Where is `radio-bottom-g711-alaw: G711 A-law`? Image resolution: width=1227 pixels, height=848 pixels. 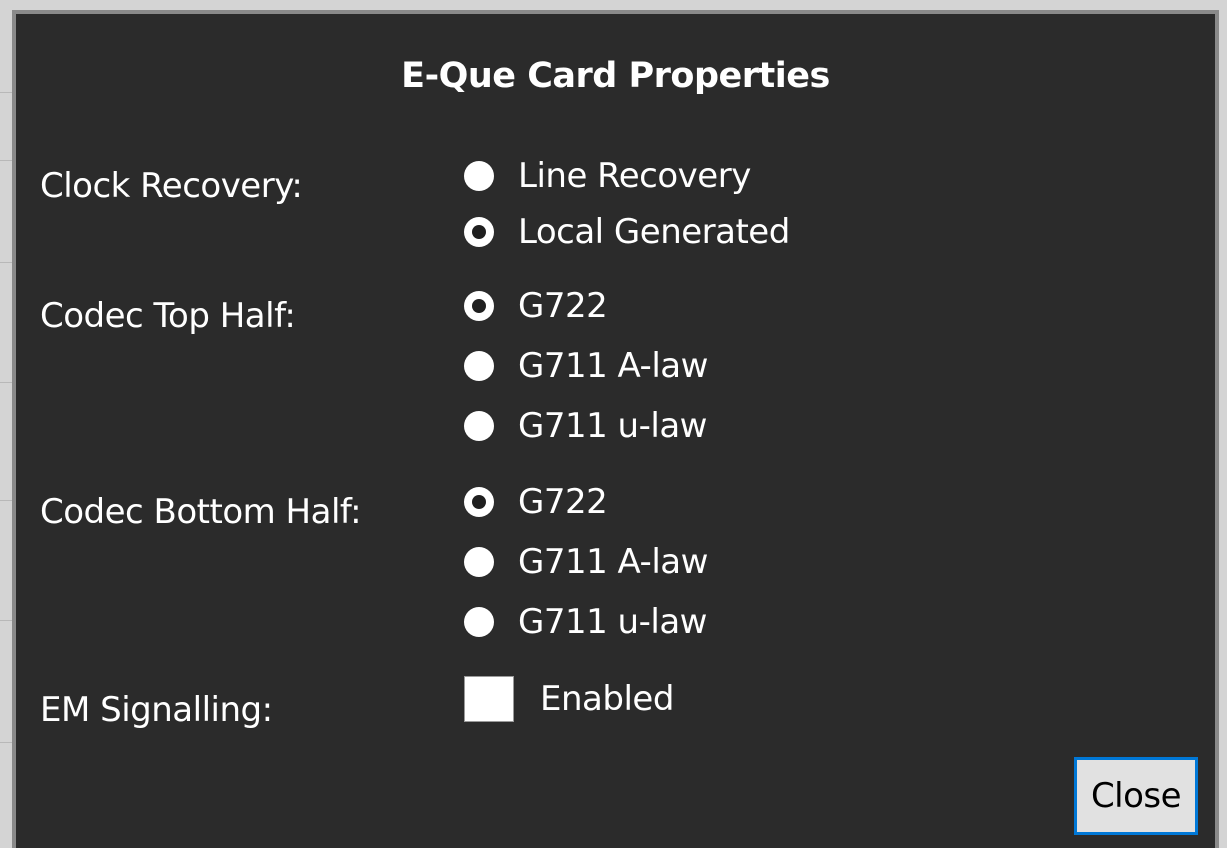
radio-bottom-g711-alaw: G711 A-law is located at coordinates (586, 562).